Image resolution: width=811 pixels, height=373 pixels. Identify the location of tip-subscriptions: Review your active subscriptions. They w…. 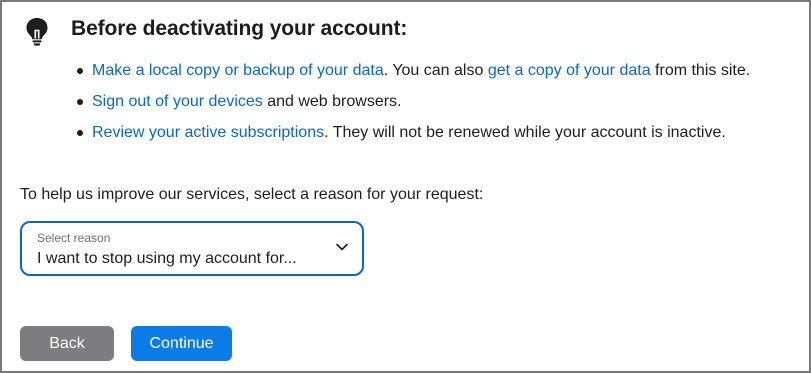
(411, 132).